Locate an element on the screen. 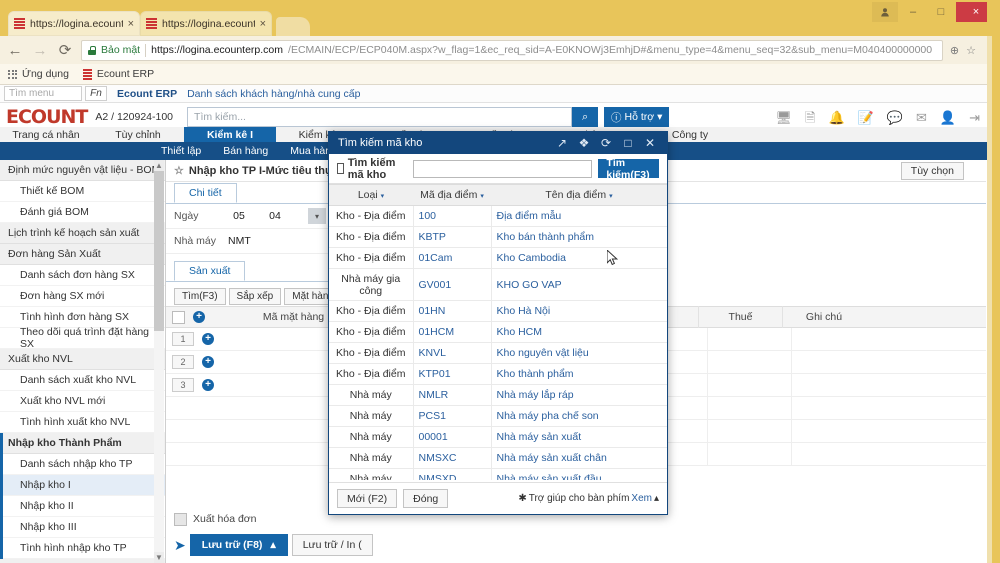 The width and height of the screenshot is (1000, 563). sidebar-item-13: Nhập kho Thành Phẩm is located at coordinates (82, 443).